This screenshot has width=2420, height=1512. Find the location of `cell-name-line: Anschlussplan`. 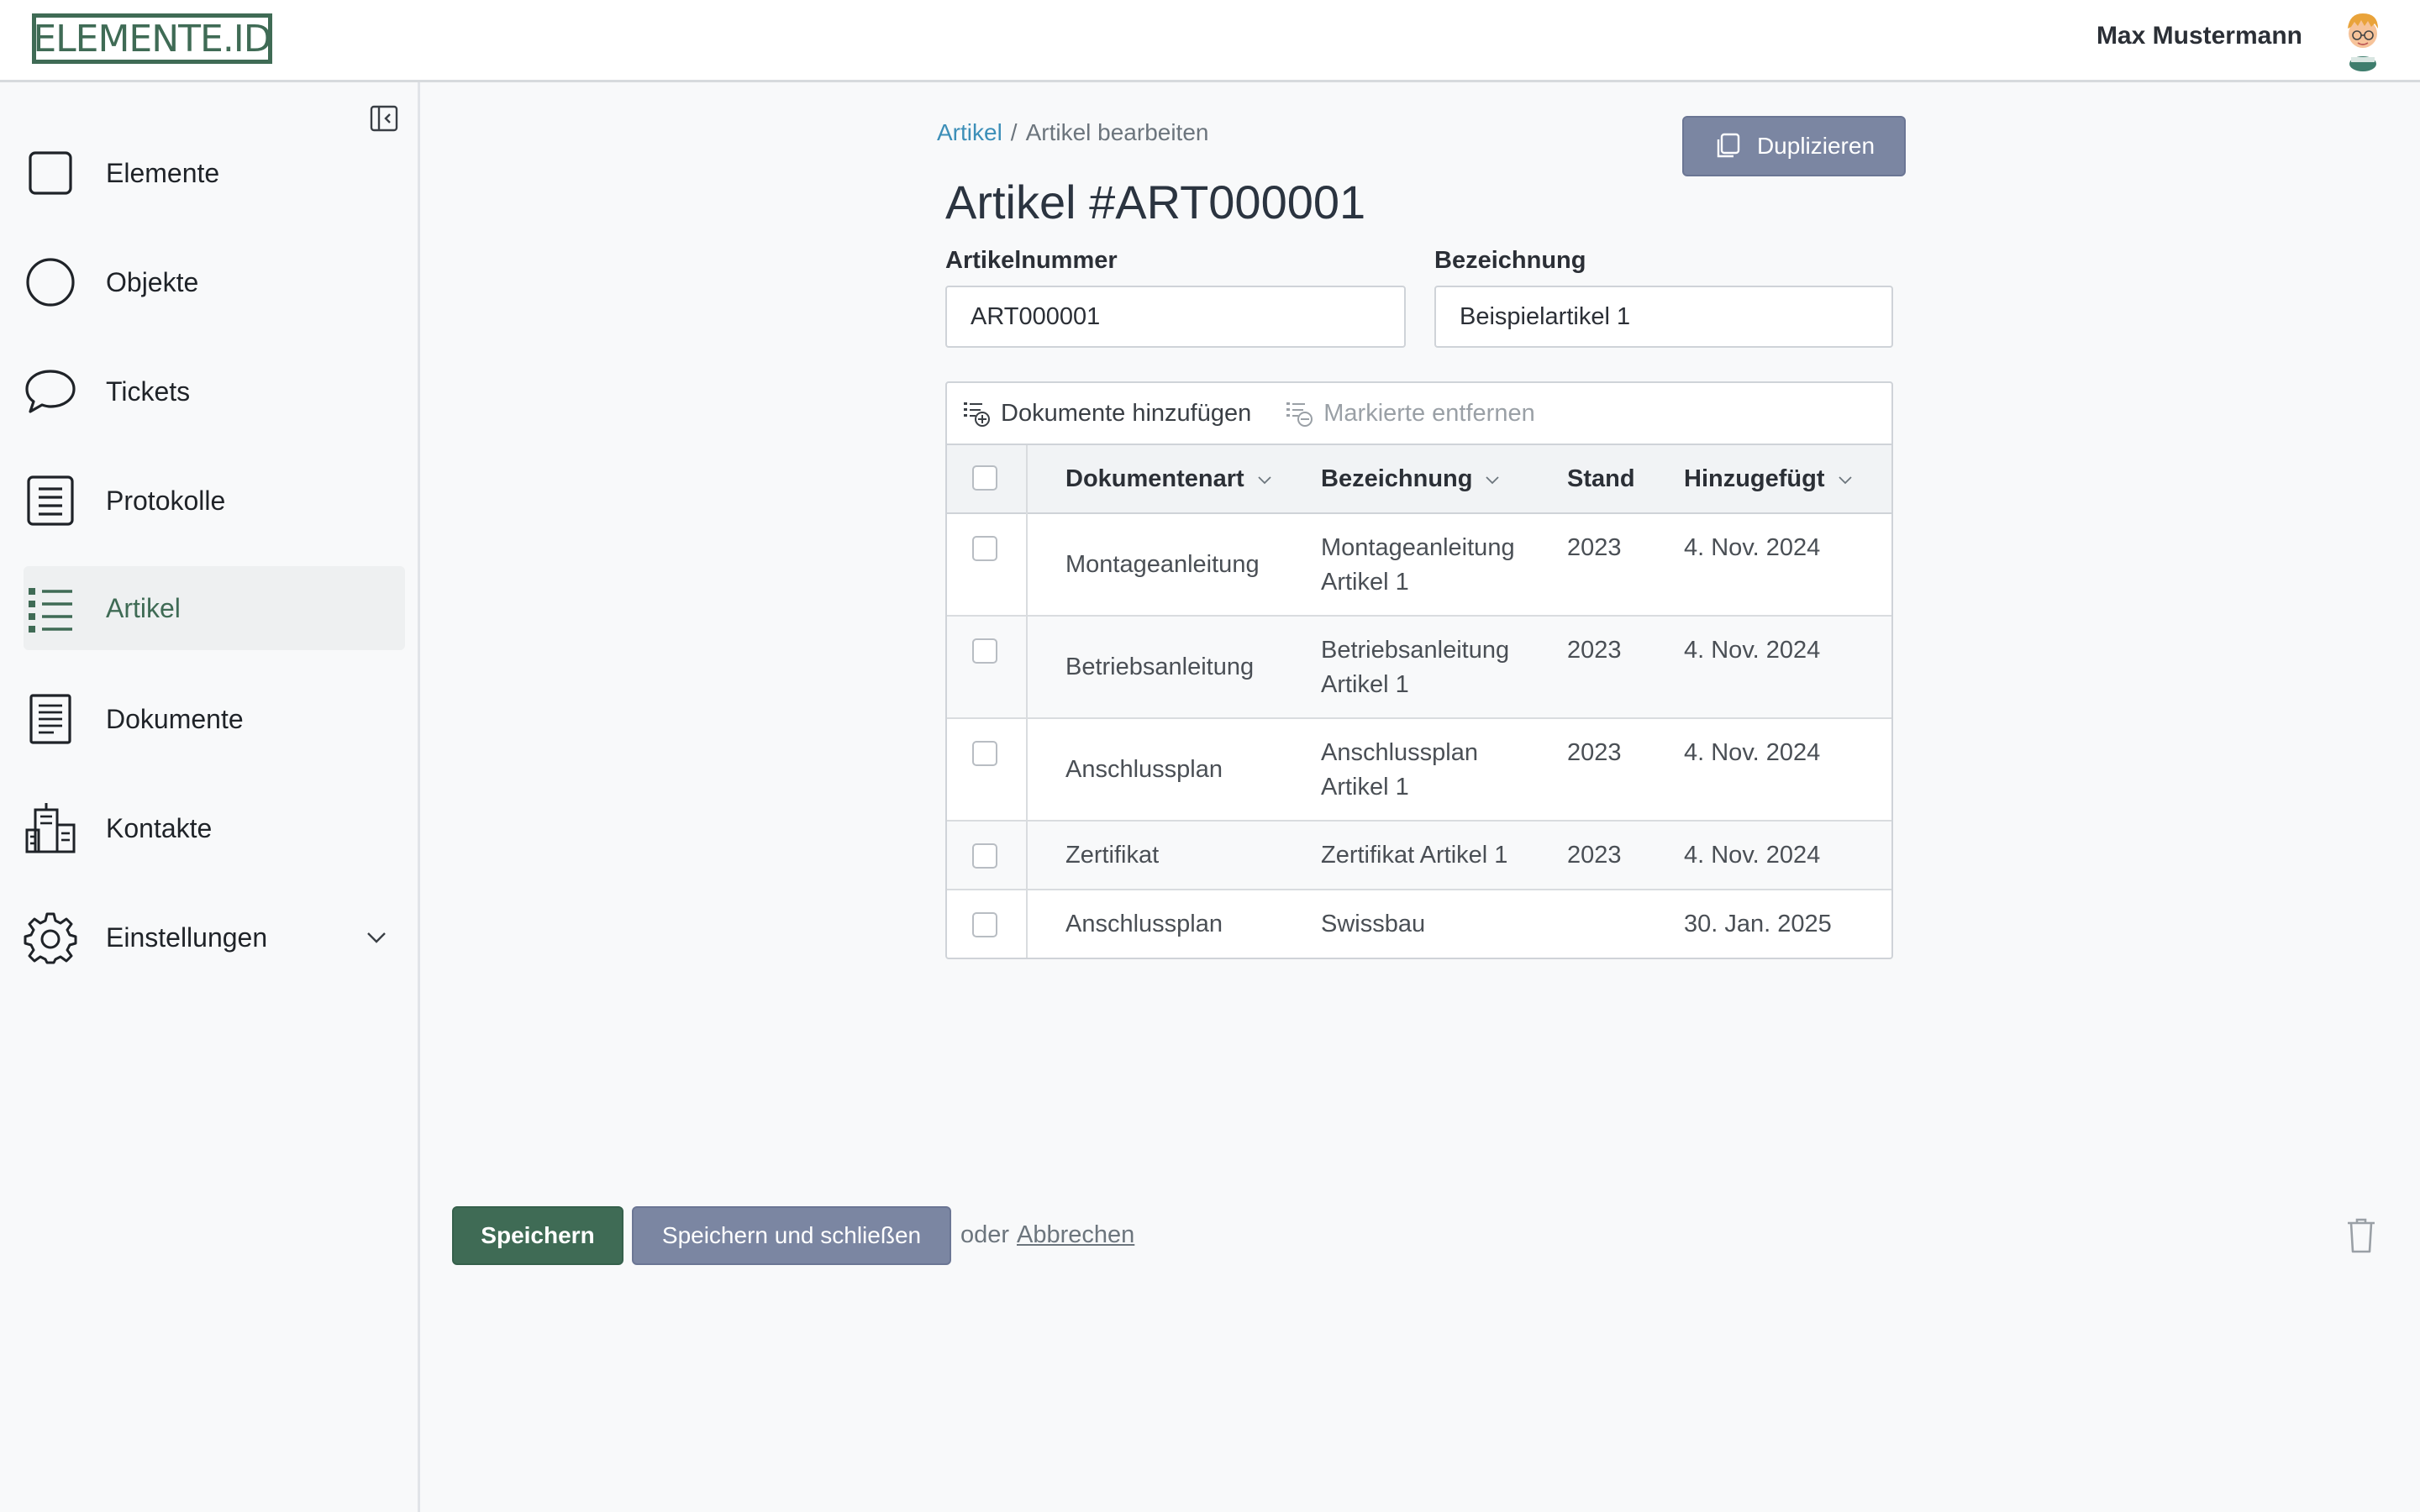

cell-name-line: Anschlussplan is located at coordinates (1399, 752).